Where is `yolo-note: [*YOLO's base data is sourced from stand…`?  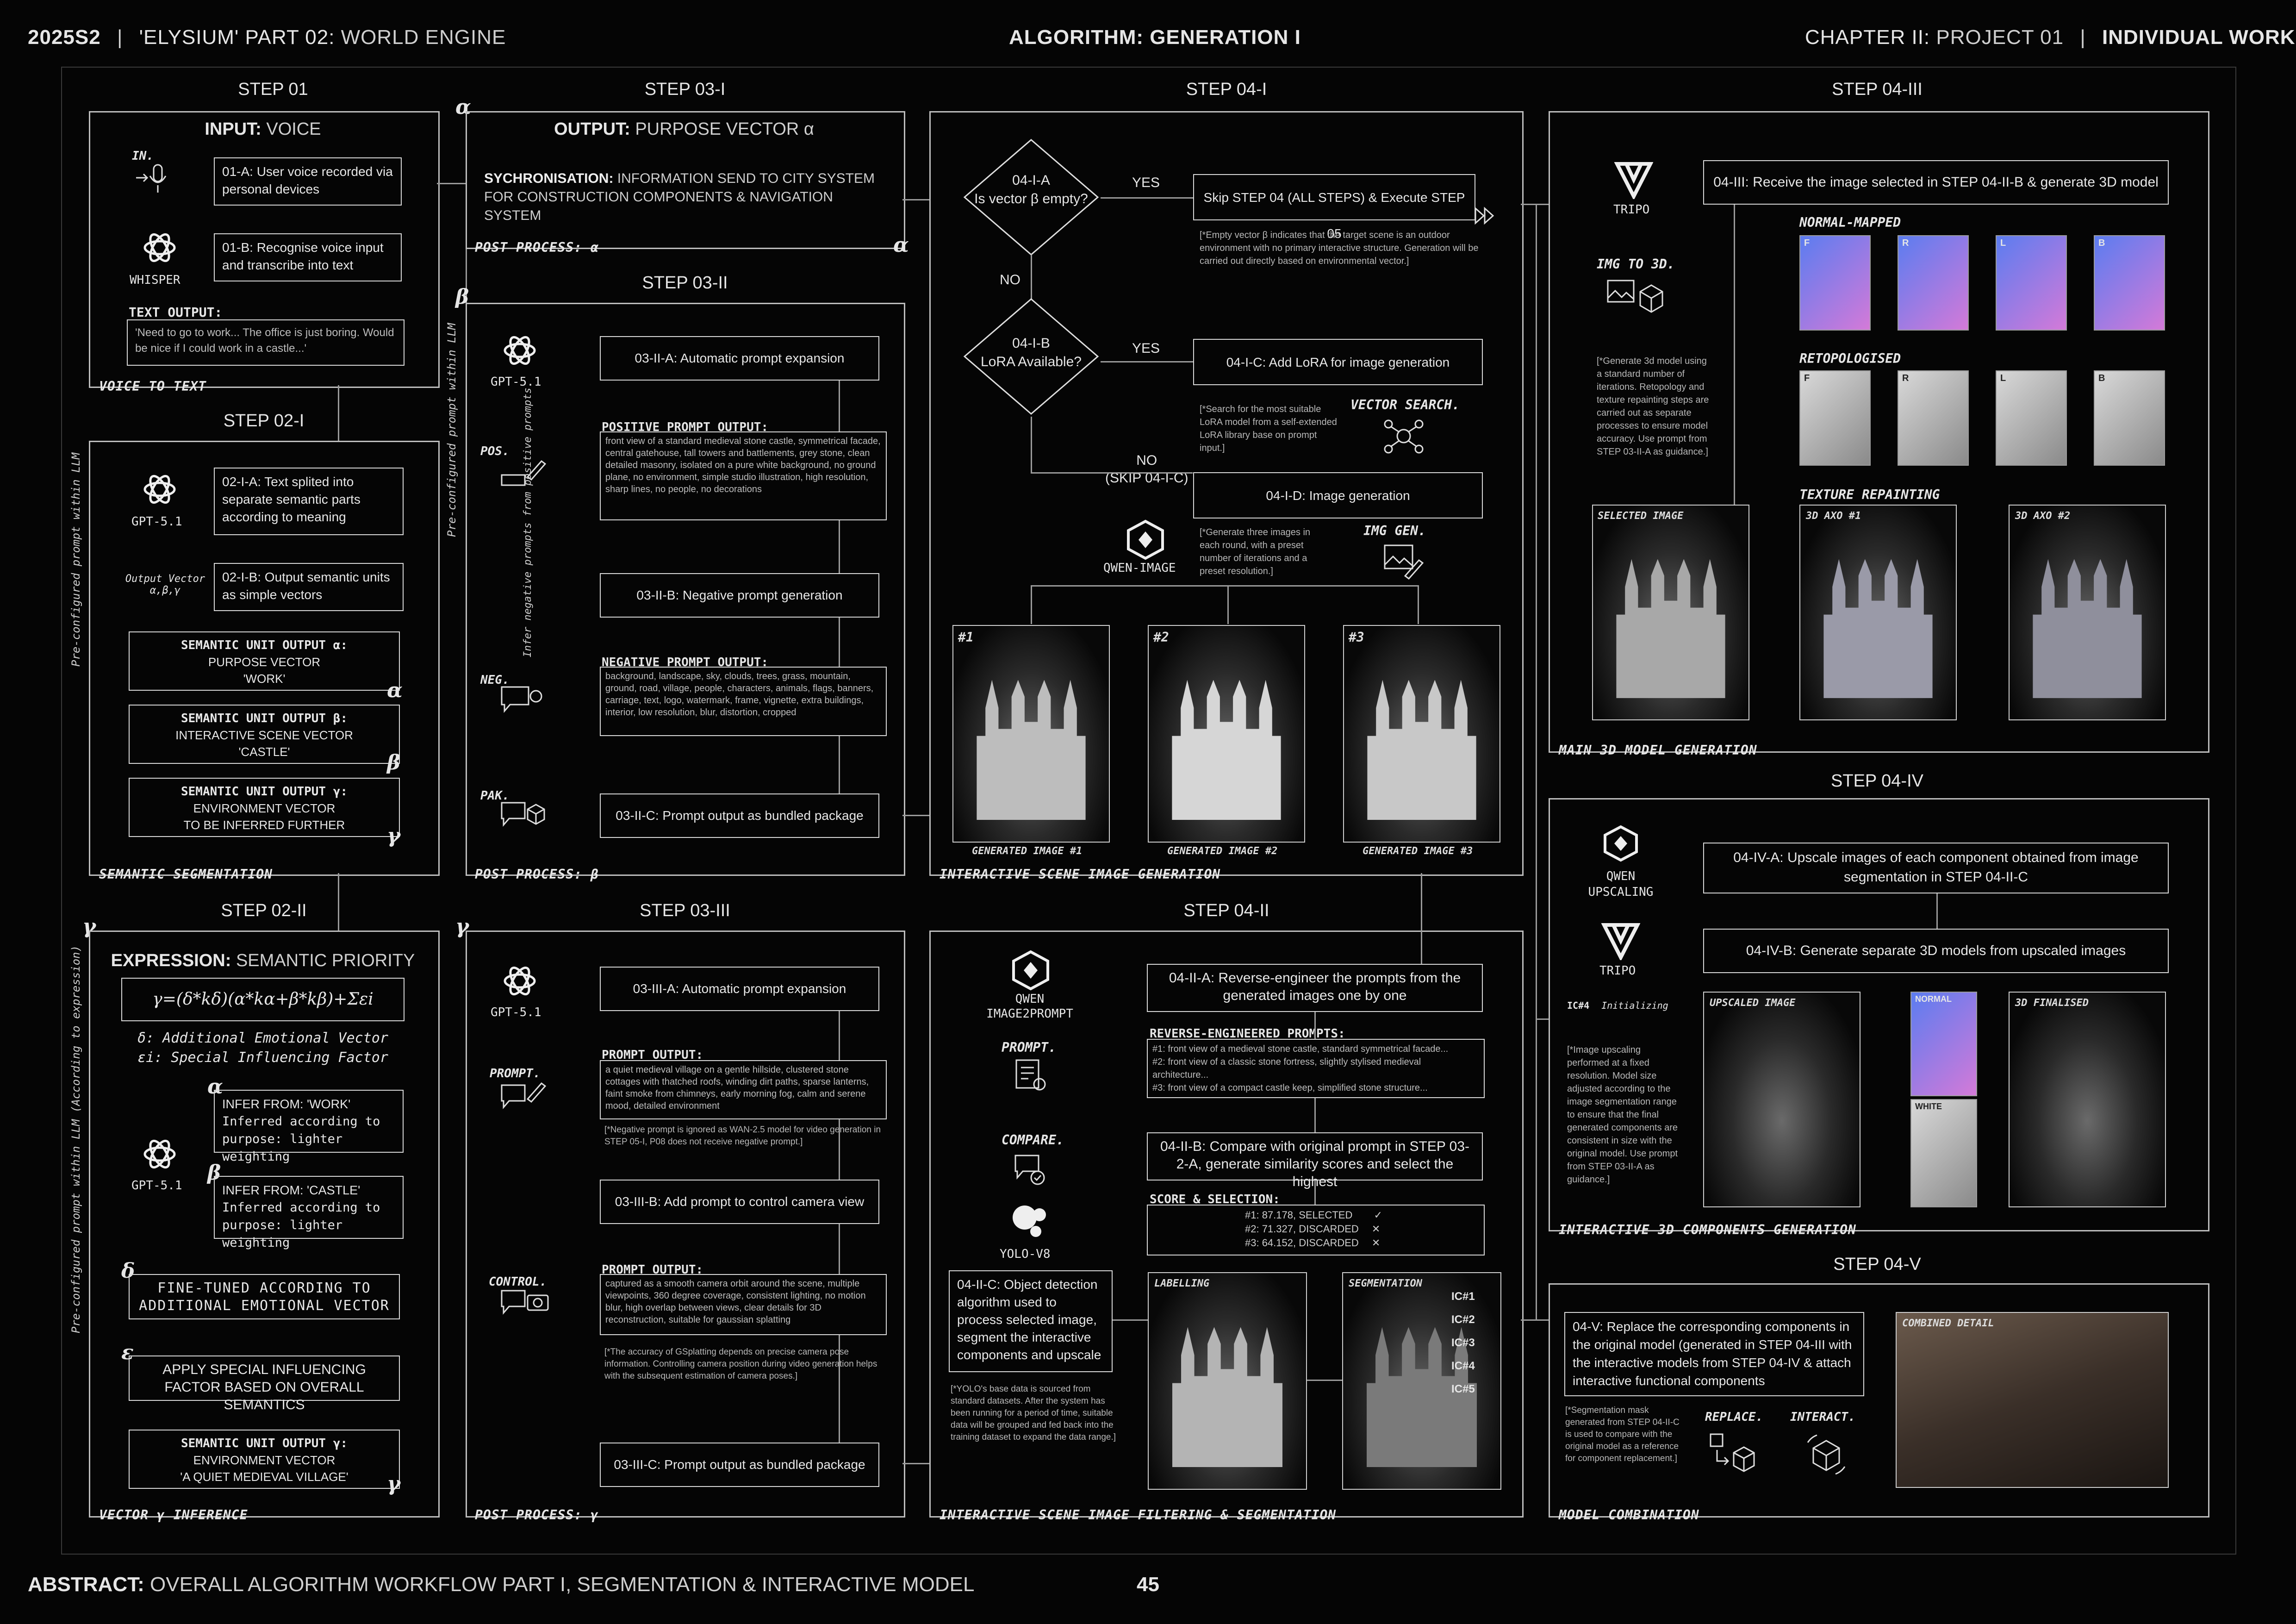 yolo-note: [*YOLO's base data is sourced from stand… is located at coordinates (1033, 1413).